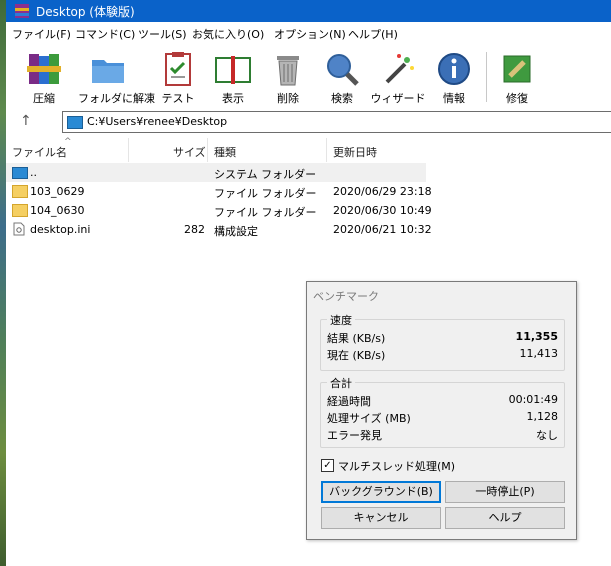  Describe the element at coordinates (194, 229) in the screenshot. I see `file-size: 282` at that location.